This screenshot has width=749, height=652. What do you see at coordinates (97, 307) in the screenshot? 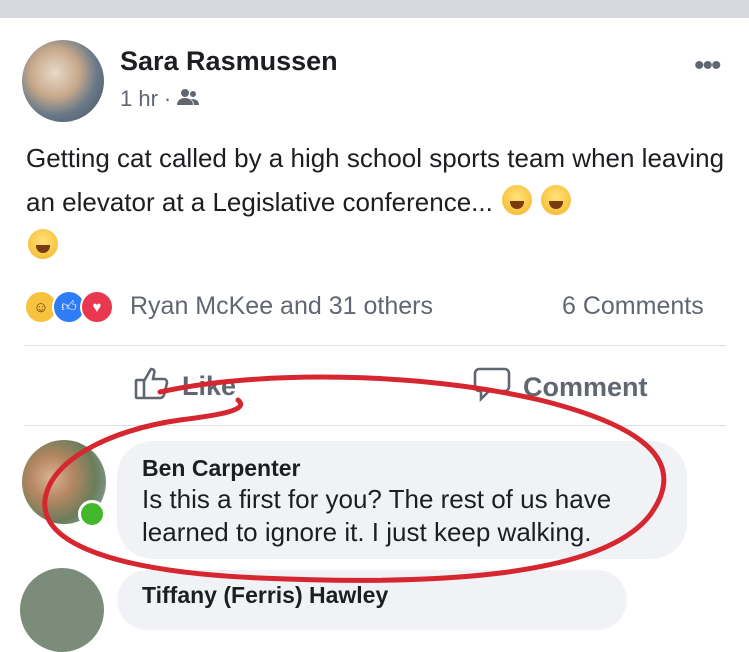
I see `love-reaction-icon: ♥` at bounding box center [97, 307].